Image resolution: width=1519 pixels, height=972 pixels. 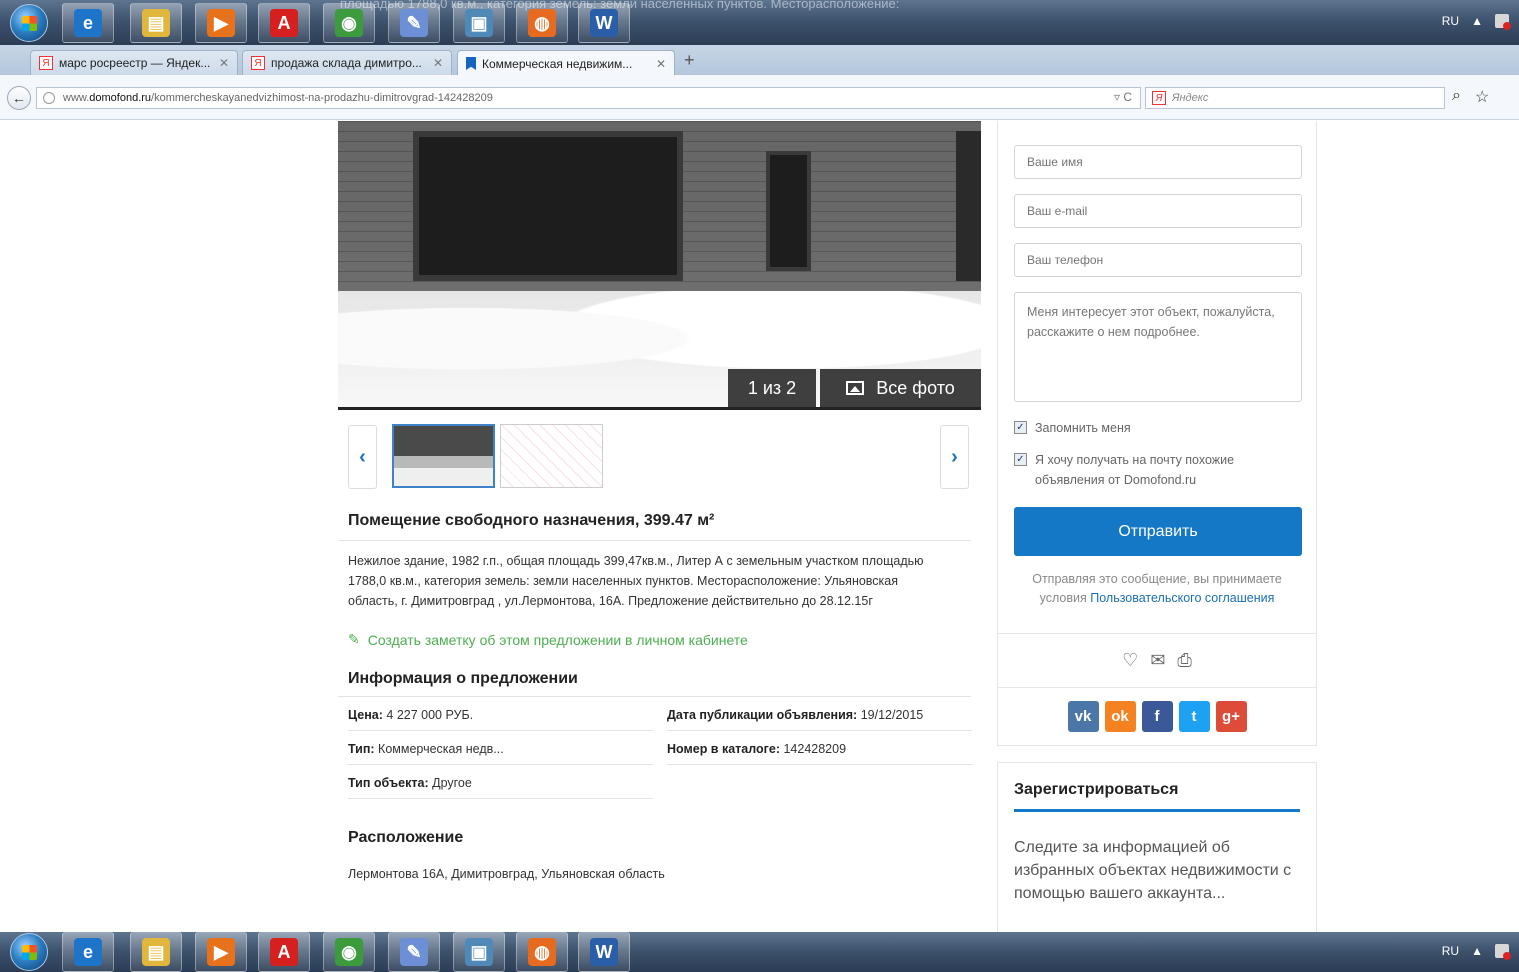 What do you see at coordinates (388, 783) in the screenshot?
I see `object-type-label: Тип объекта:` at bounding box center [388, 783].